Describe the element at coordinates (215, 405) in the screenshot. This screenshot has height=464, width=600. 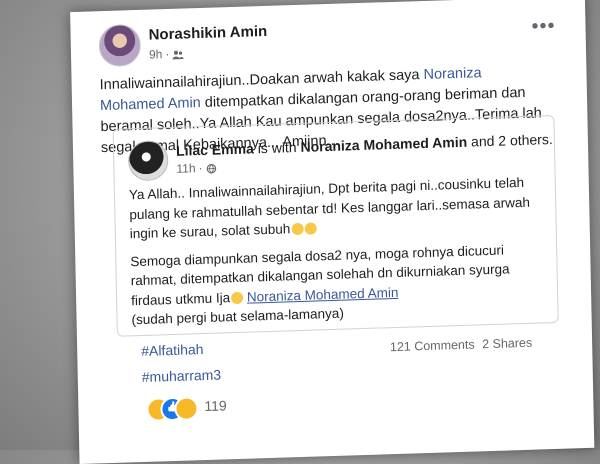
I see `reactions-count: 119` at that location.